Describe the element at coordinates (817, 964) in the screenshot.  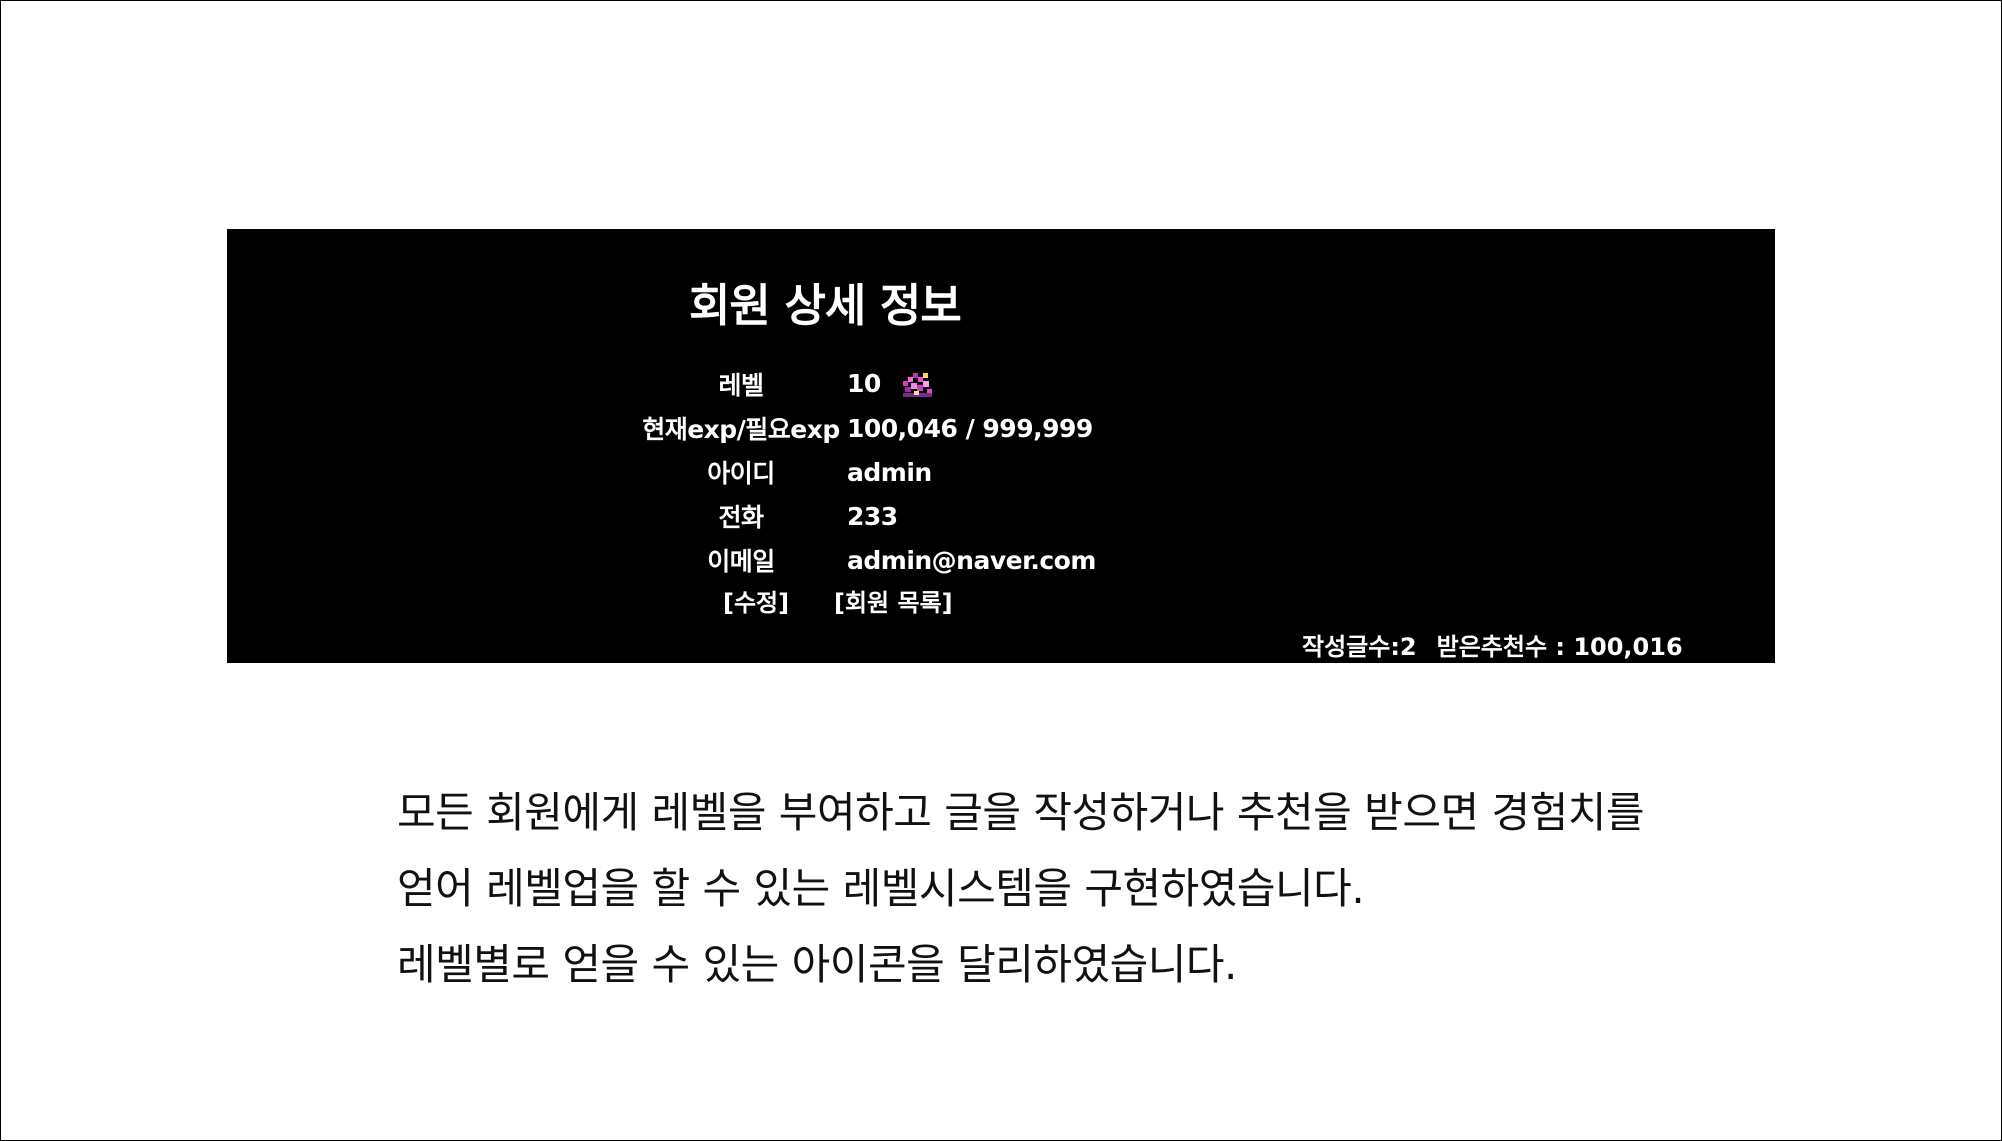
I see `description-line: 레벨별로 얻을 수 있는 아이콘을 달리하였습니다.` at that location.